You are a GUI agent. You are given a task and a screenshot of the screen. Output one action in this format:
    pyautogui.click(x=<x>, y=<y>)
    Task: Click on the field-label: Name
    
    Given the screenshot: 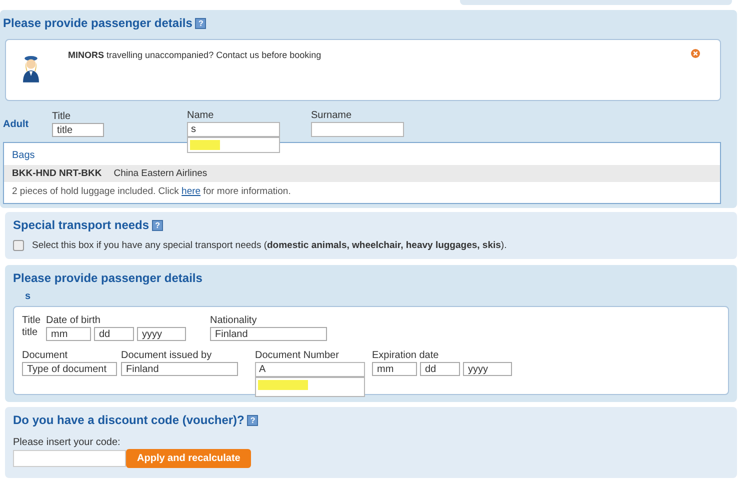 What is the action you would take?
    pyautogui.click(x=201, y=116)
    